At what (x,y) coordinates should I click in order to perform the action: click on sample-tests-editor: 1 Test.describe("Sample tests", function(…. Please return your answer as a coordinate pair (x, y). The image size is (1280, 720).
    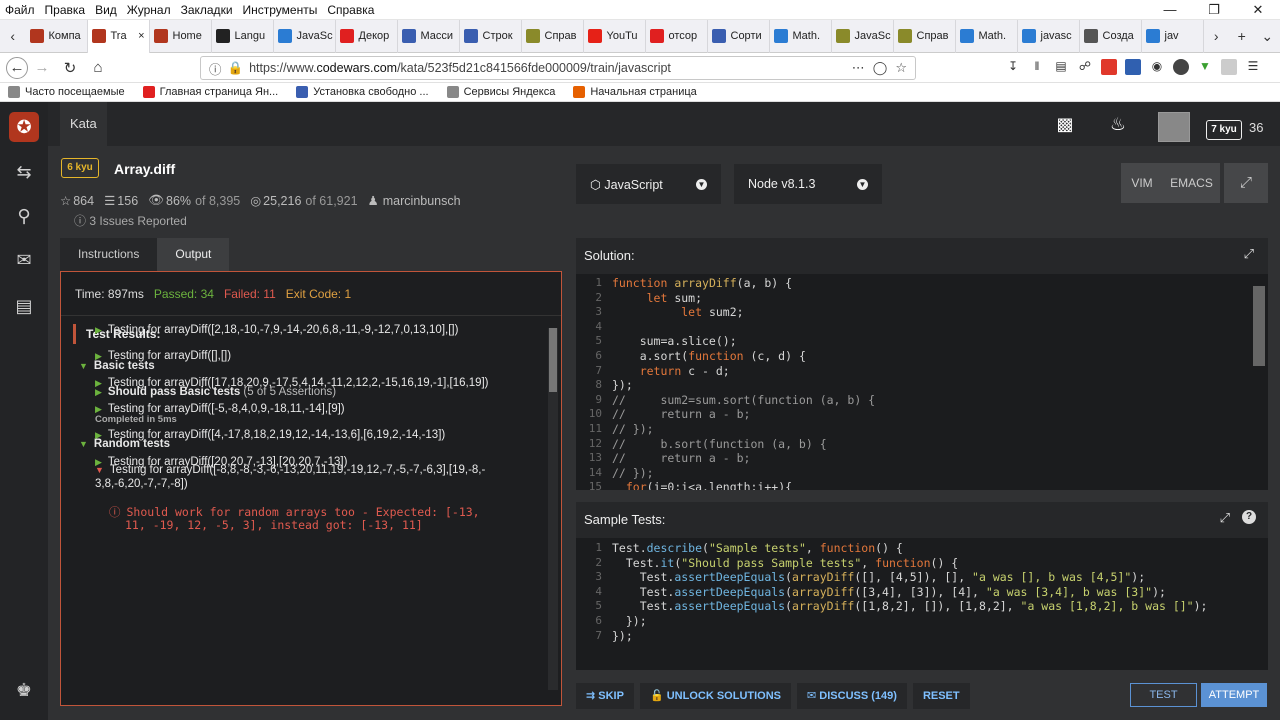
    Looking at the image, I should click on (922, 604).